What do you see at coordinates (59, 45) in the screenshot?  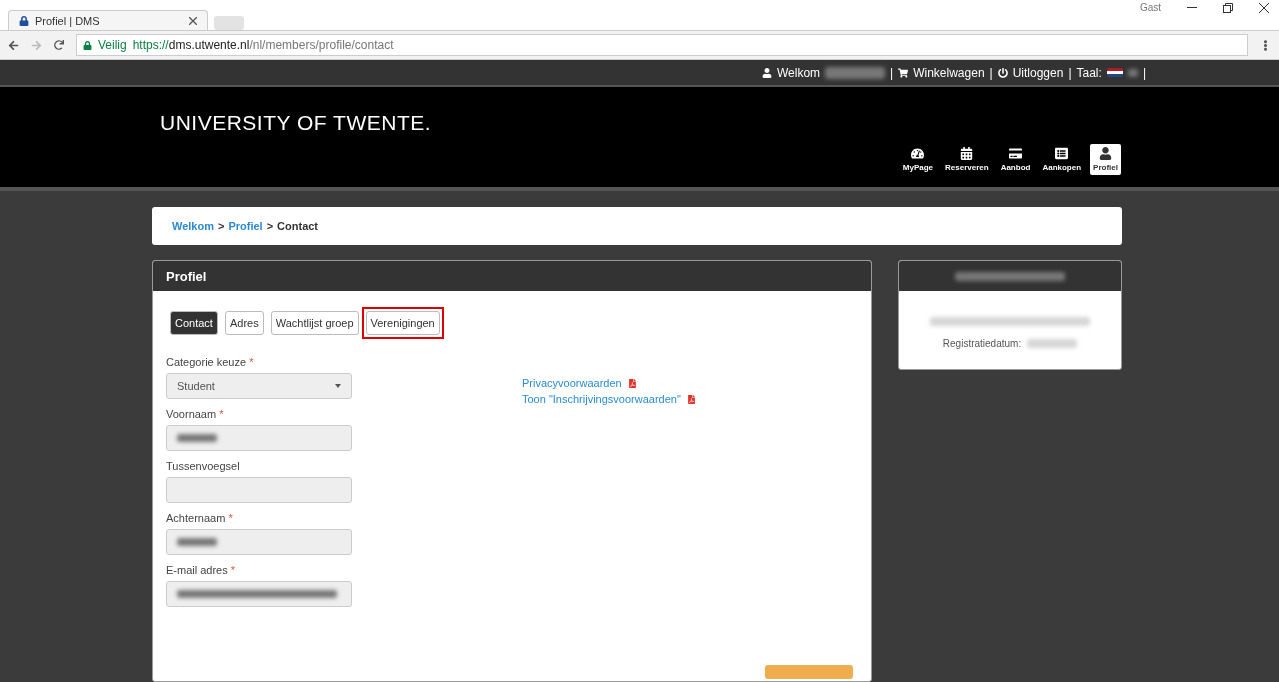 I see `reload-icon` at bounding box center [59, 45].